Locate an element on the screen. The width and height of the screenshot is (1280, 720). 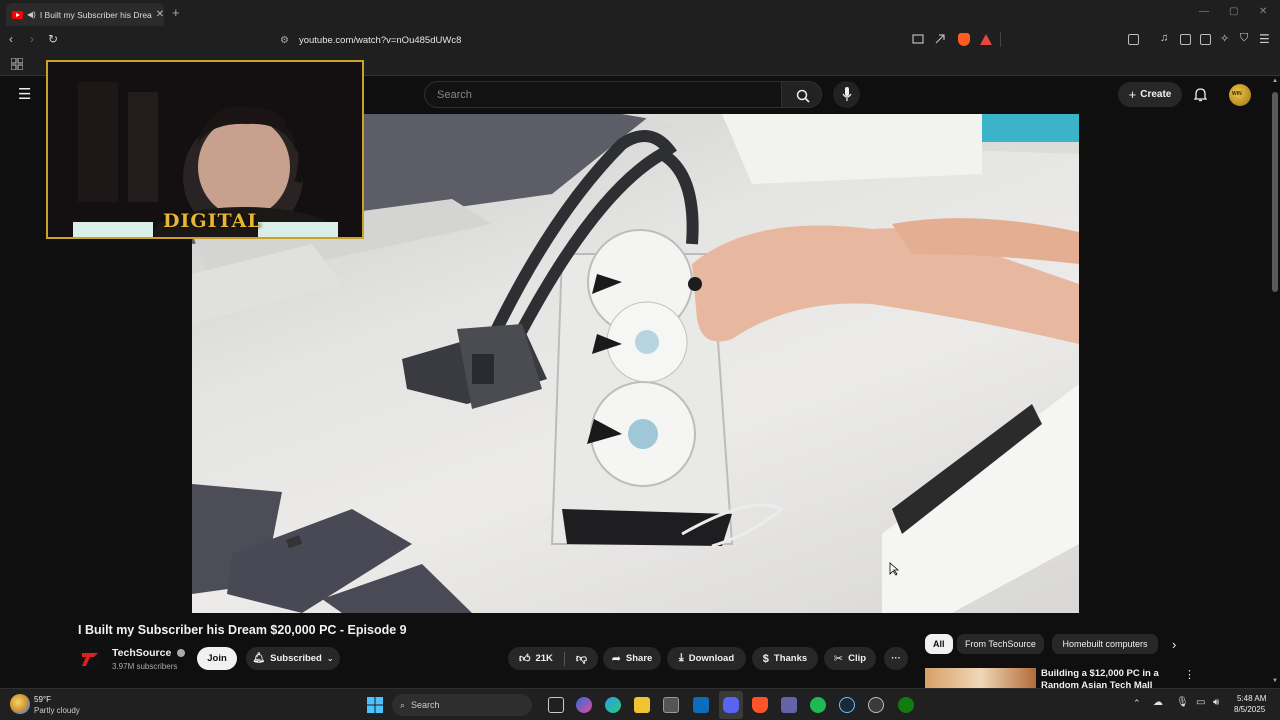
address-bar: ⚙ youtube.com/watch?v=nOu485dUWc8 is located at coordinates (640, 40).